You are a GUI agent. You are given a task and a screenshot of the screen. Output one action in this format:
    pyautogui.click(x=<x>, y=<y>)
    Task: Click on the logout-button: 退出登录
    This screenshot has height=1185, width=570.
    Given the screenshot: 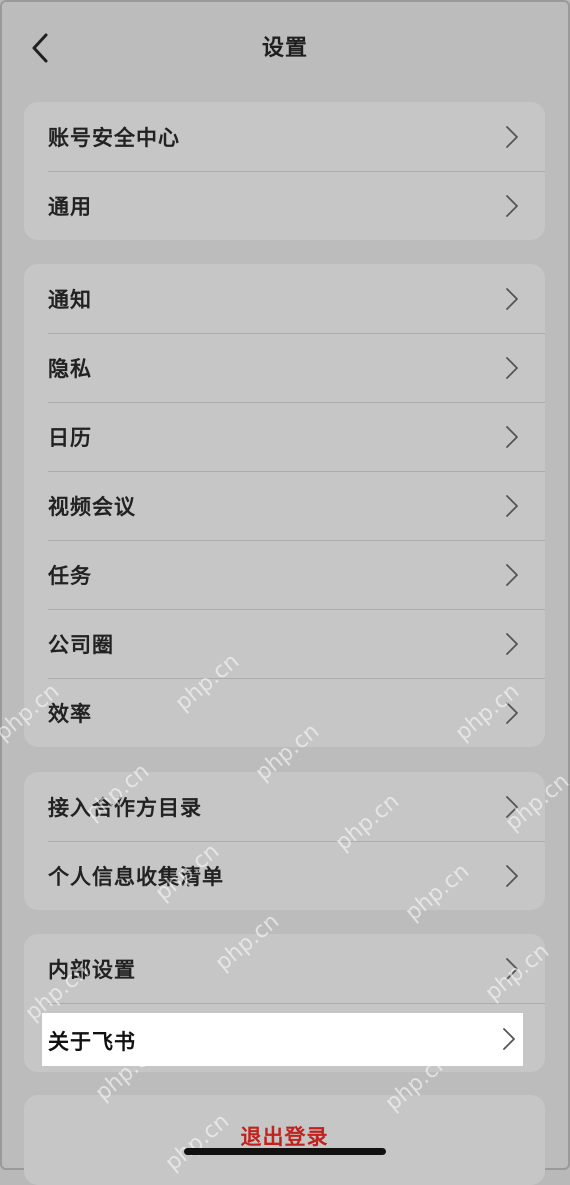 What is the action you would take?
    pyautogui.click(x=284, y=1140)
    